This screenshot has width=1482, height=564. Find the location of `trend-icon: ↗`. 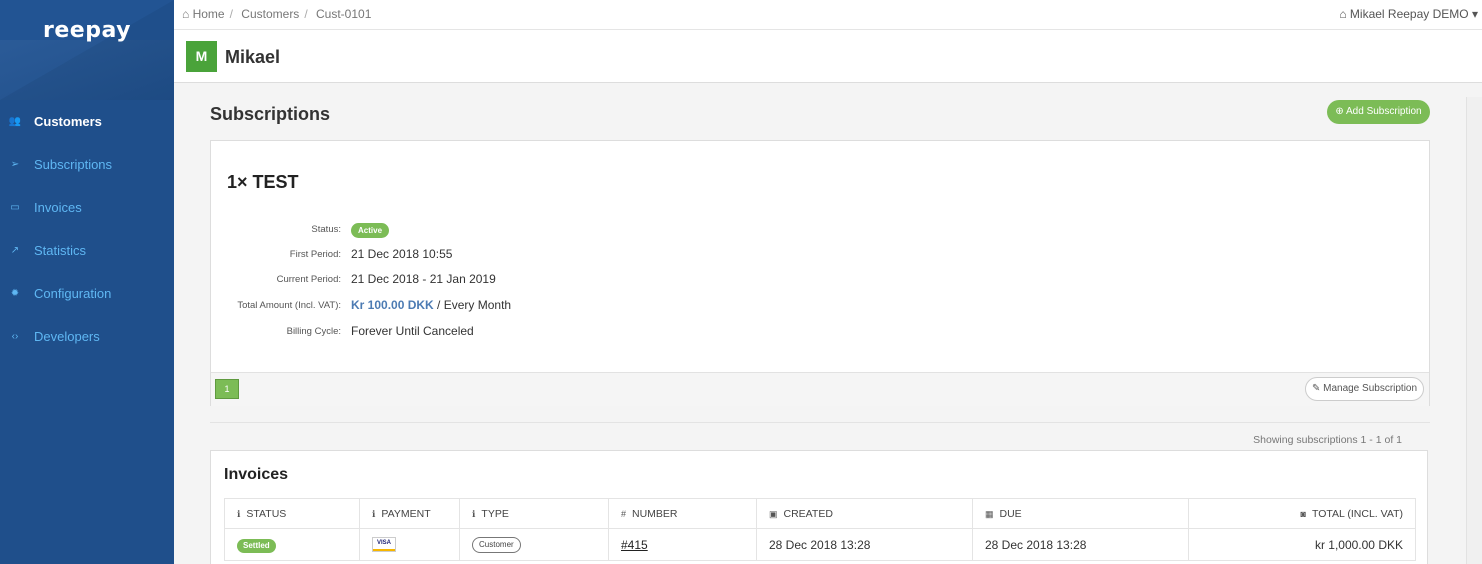

trend-icon: ↗ is located at coordinates (15, 250).